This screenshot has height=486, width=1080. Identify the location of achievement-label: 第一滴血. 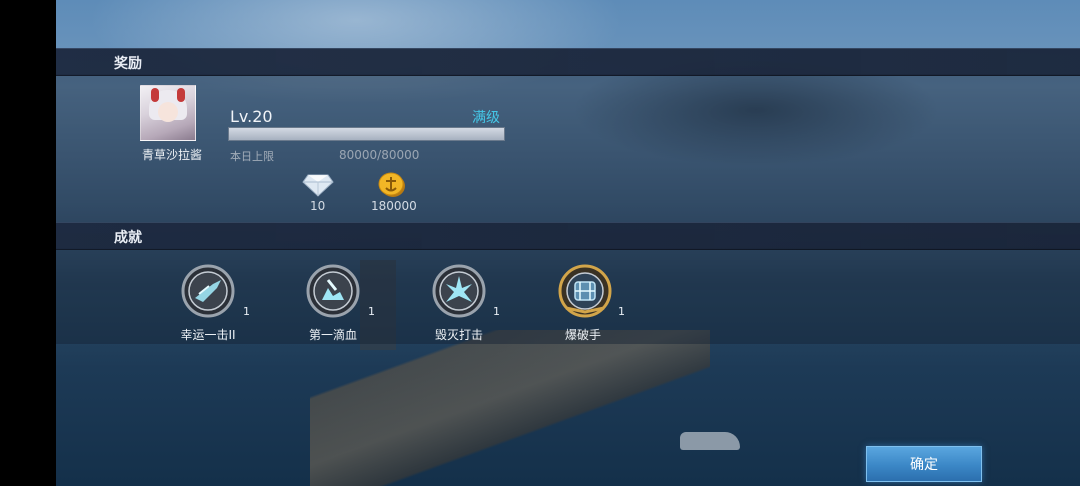
(332, 335).